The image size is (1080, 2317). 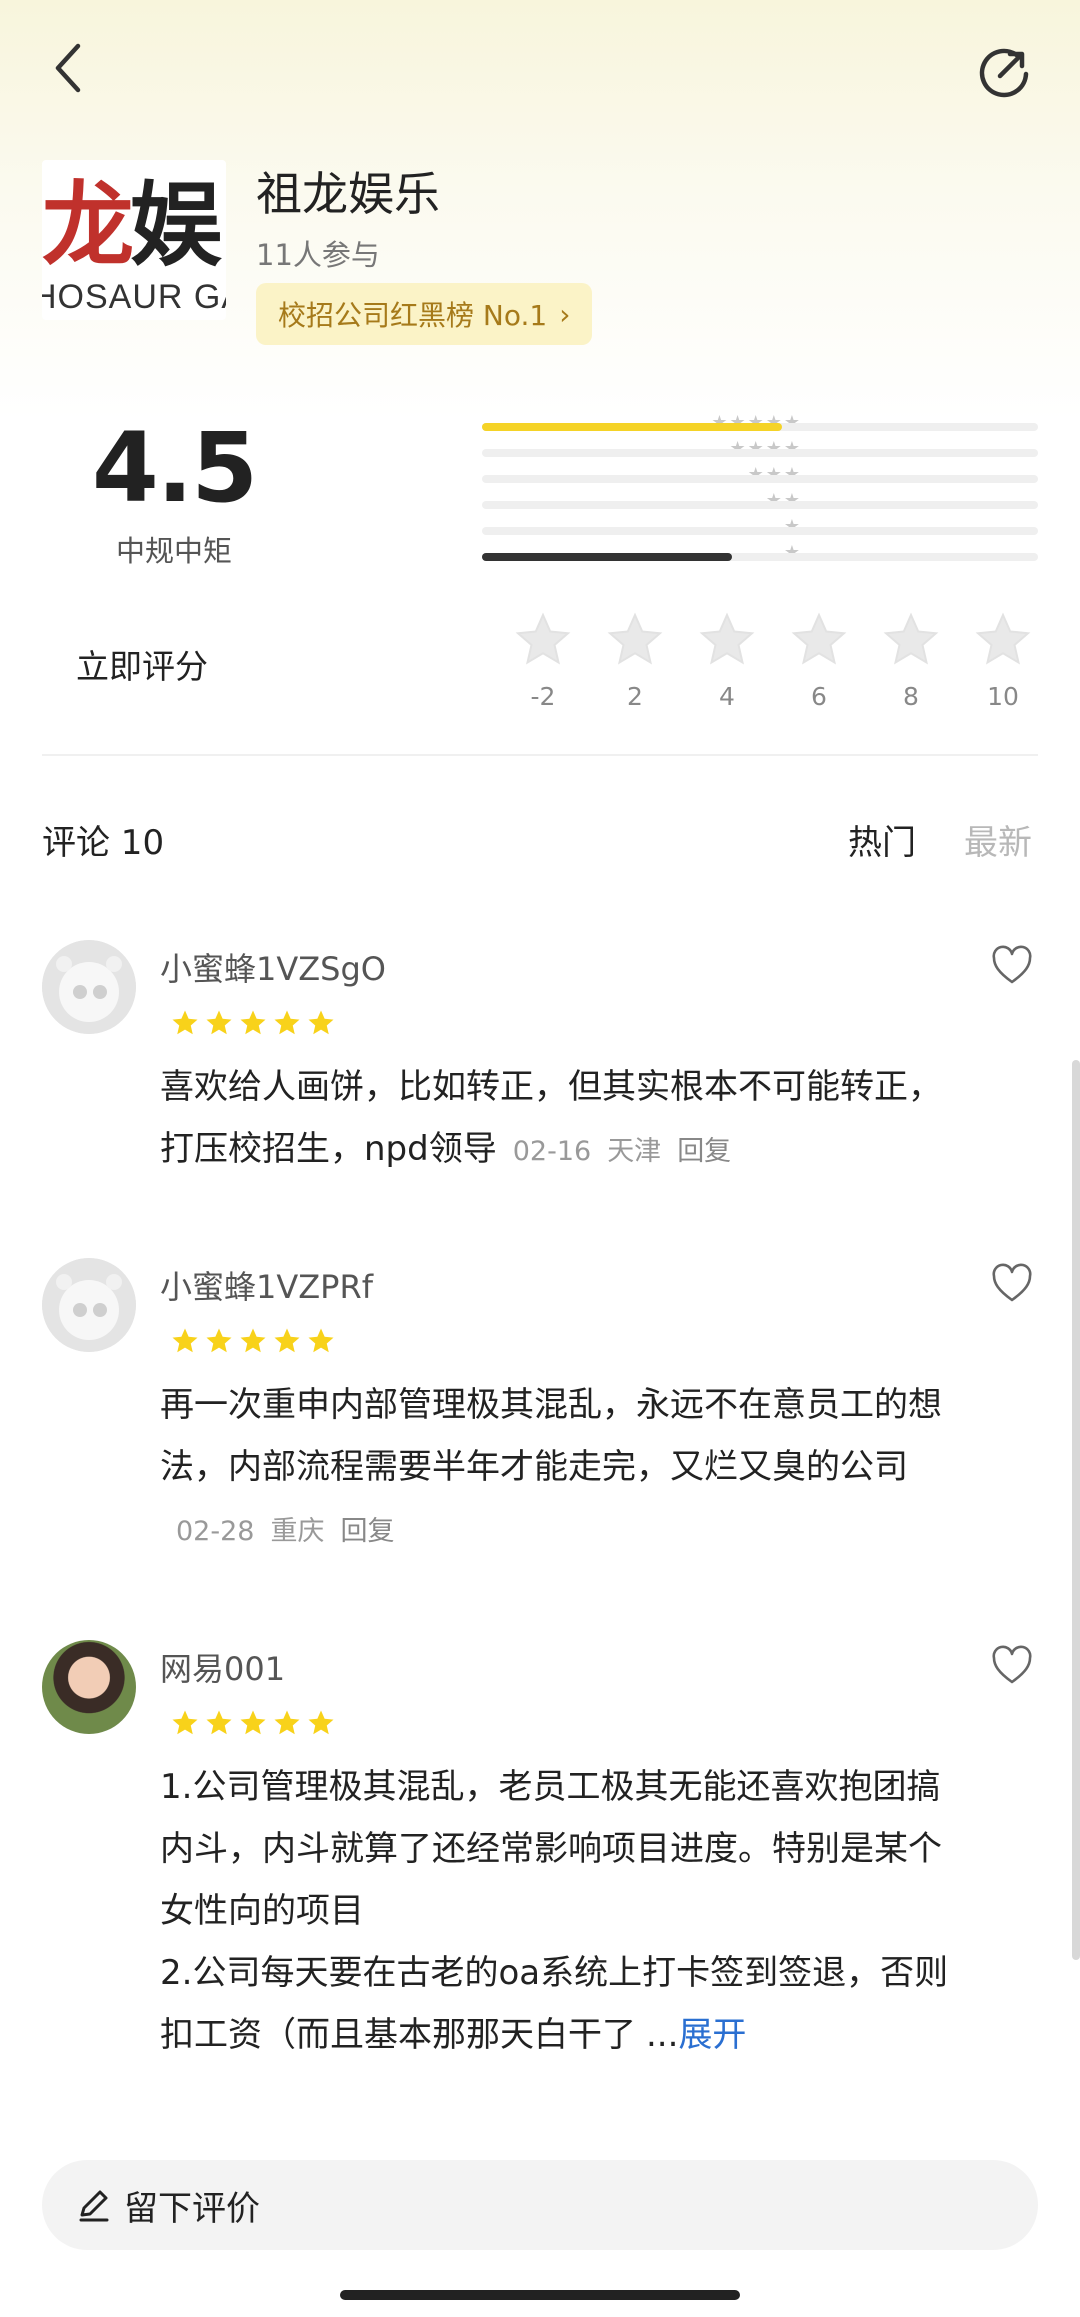 I want to click on score-label: 中规中矩, so click(x=173, y=551).